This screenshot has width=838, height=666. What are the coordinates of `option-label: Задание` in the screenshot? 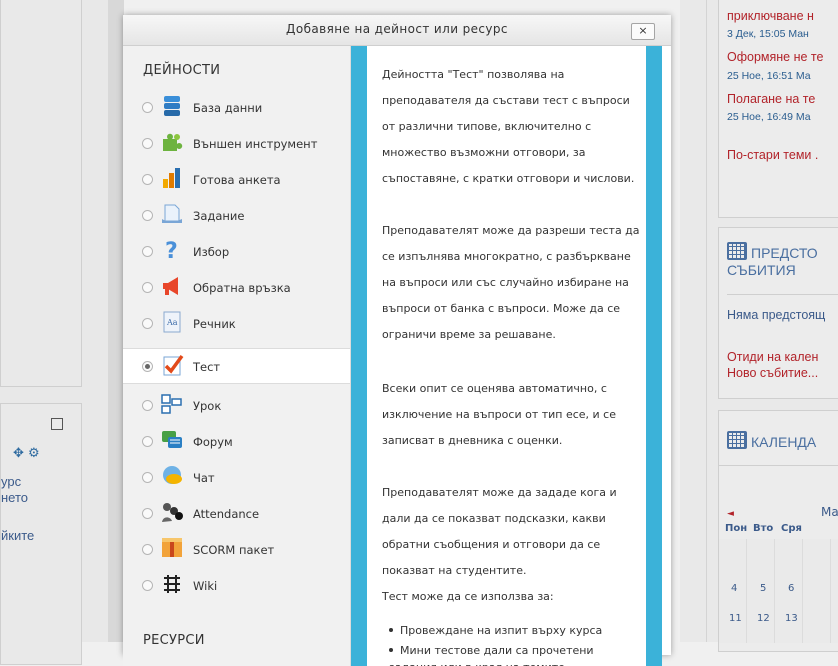 It's located at (219, 216).